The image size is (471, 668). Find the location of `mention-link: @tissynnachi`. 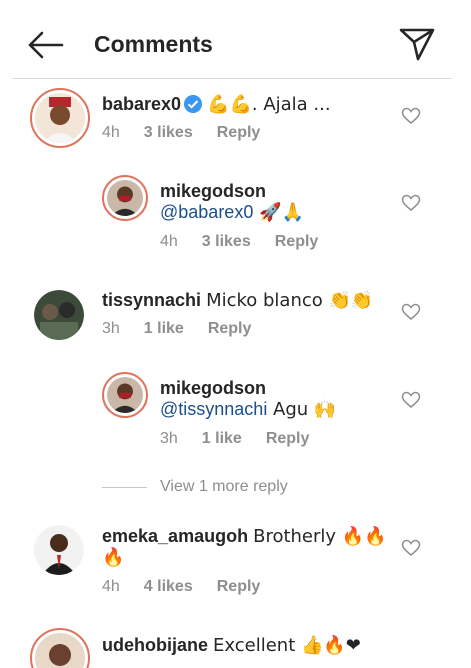

mention-link: @tissynnachi is located at coordinates (213, 409).